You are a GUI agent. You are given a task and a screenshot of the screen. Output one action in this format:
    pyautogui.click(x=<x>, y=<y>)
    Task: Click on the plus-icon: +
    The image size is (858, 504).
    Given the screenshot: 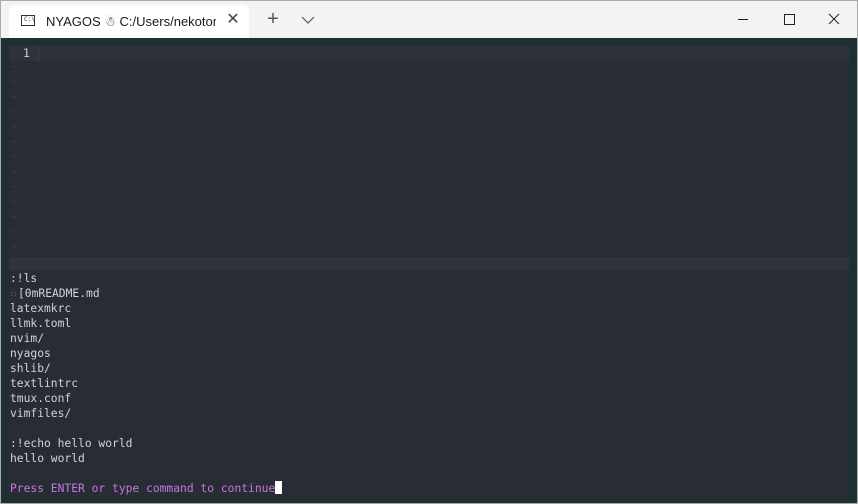 What is the action you would take?
    pyautogui.click(x=273, y=19)
    